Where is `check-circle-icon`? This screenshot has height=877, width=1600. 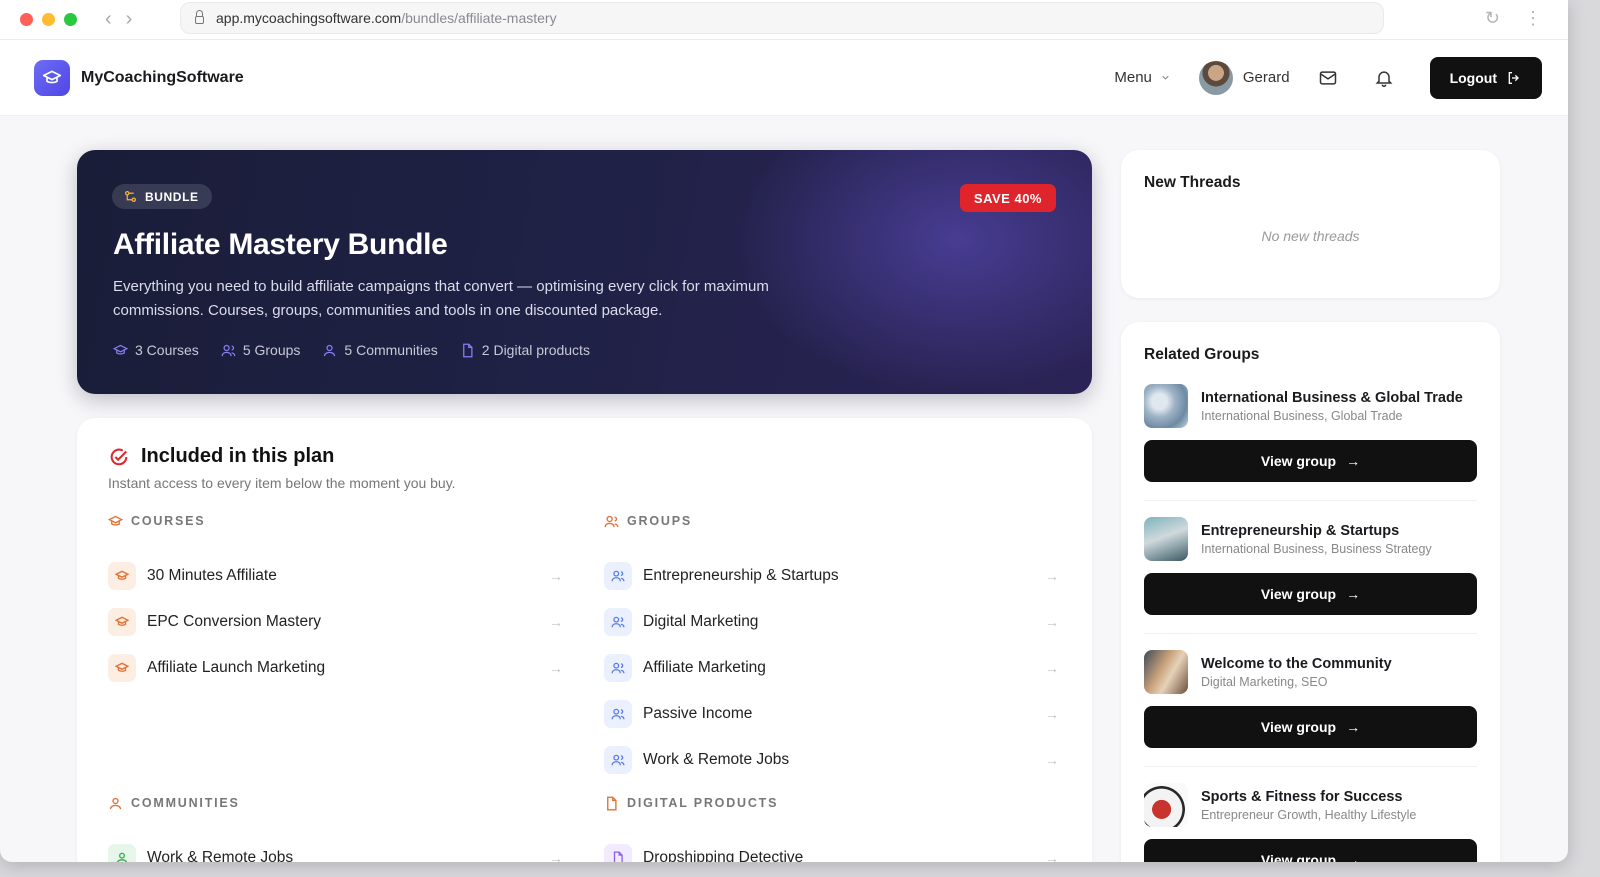 check-circle-icon is located at coordinates (119, 456).